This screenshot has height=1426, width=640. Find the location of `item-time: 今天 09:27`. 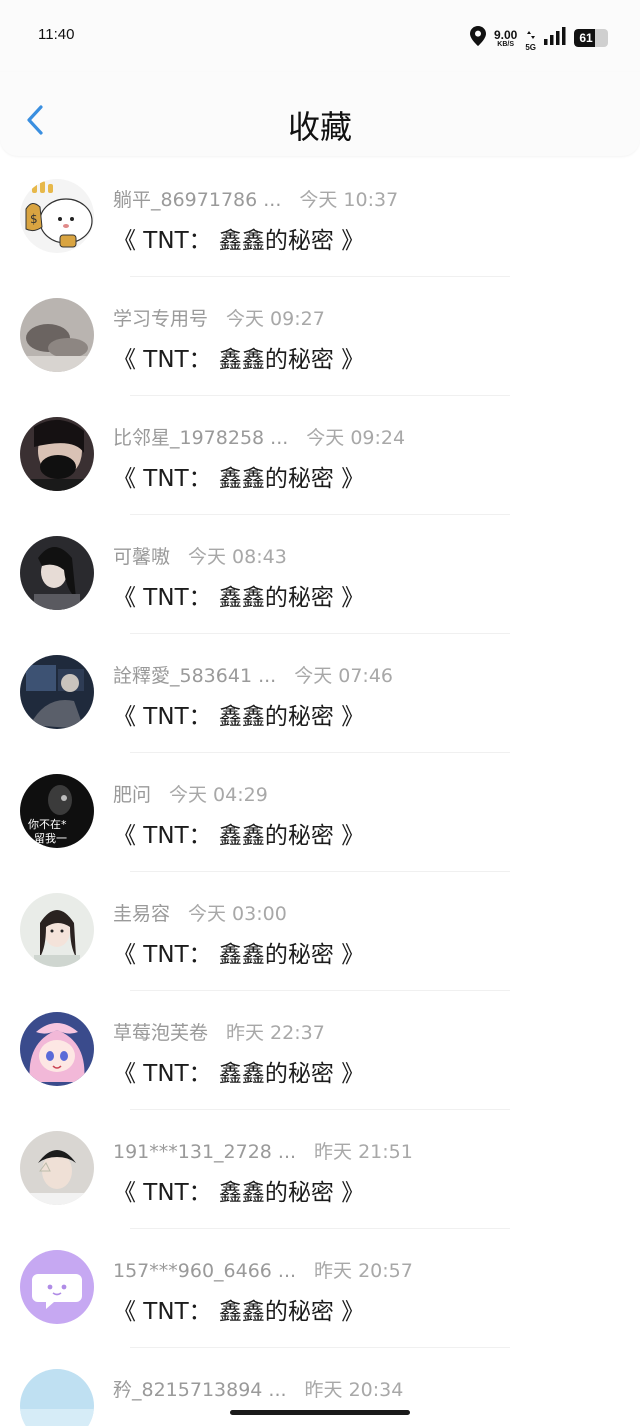

item-time: 今天 09:27 is located at coordinates (275, 319).